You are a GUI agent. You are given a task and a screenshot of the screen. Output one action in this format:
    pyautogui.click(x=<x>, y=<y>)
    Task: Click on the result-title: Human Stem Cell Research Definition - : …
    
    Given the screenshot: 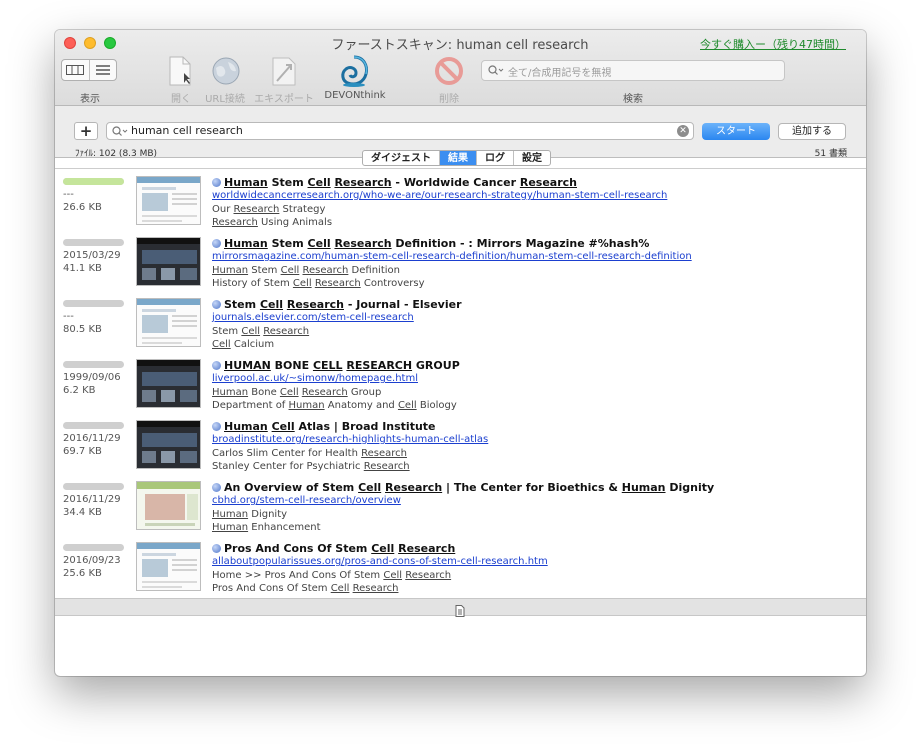 What is the action you would take?
    pyautogui.click(x=430, y=243)
    